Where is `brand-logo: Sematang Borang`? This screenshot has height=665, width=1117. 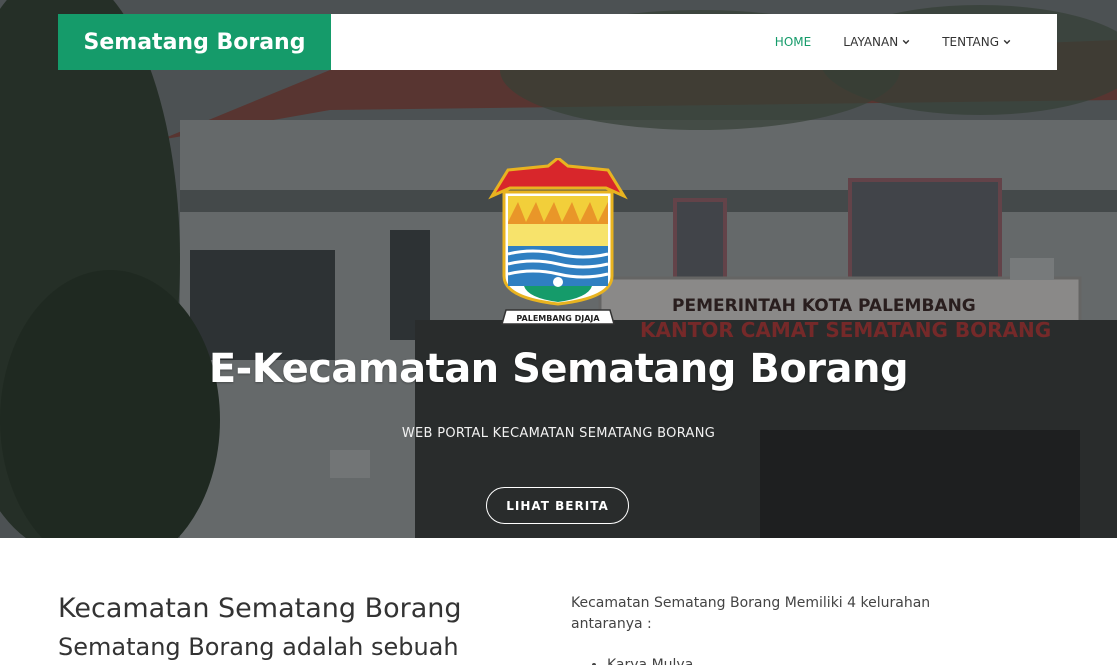
brand-logo: Sematang Borang is located at coordinates (194, 42).